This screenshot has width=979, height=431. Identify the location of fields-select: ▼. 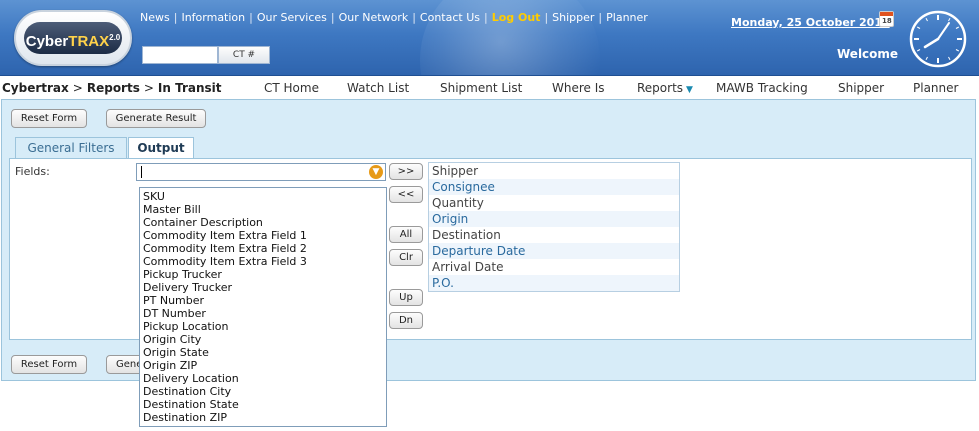
(261, 172).